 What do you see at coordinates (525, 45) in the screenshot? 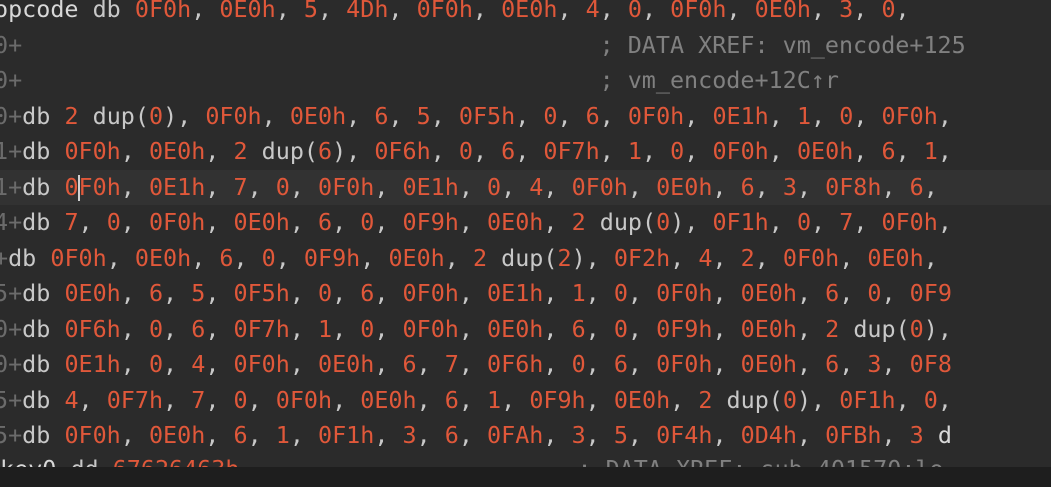
I see `data-line: 0+ ; DATA XREF: vm_encode+125` at bounding box center [525, 45].